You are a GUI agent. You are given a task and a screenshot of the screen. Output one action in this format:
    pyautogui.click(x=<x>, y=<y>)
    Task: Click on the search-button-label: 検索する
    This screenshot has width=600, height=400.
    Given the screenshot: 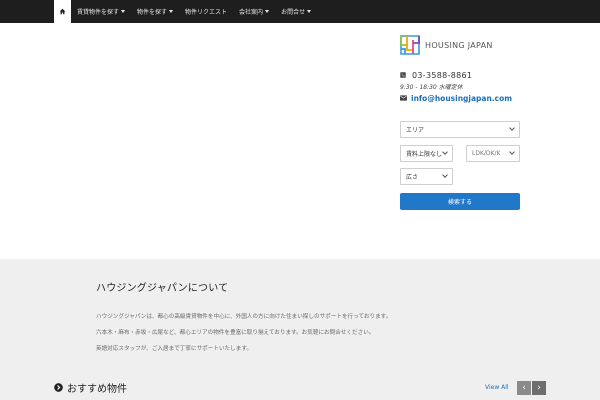 What is the action you would take?
    pyautogui.click(x=459, y=202)
    